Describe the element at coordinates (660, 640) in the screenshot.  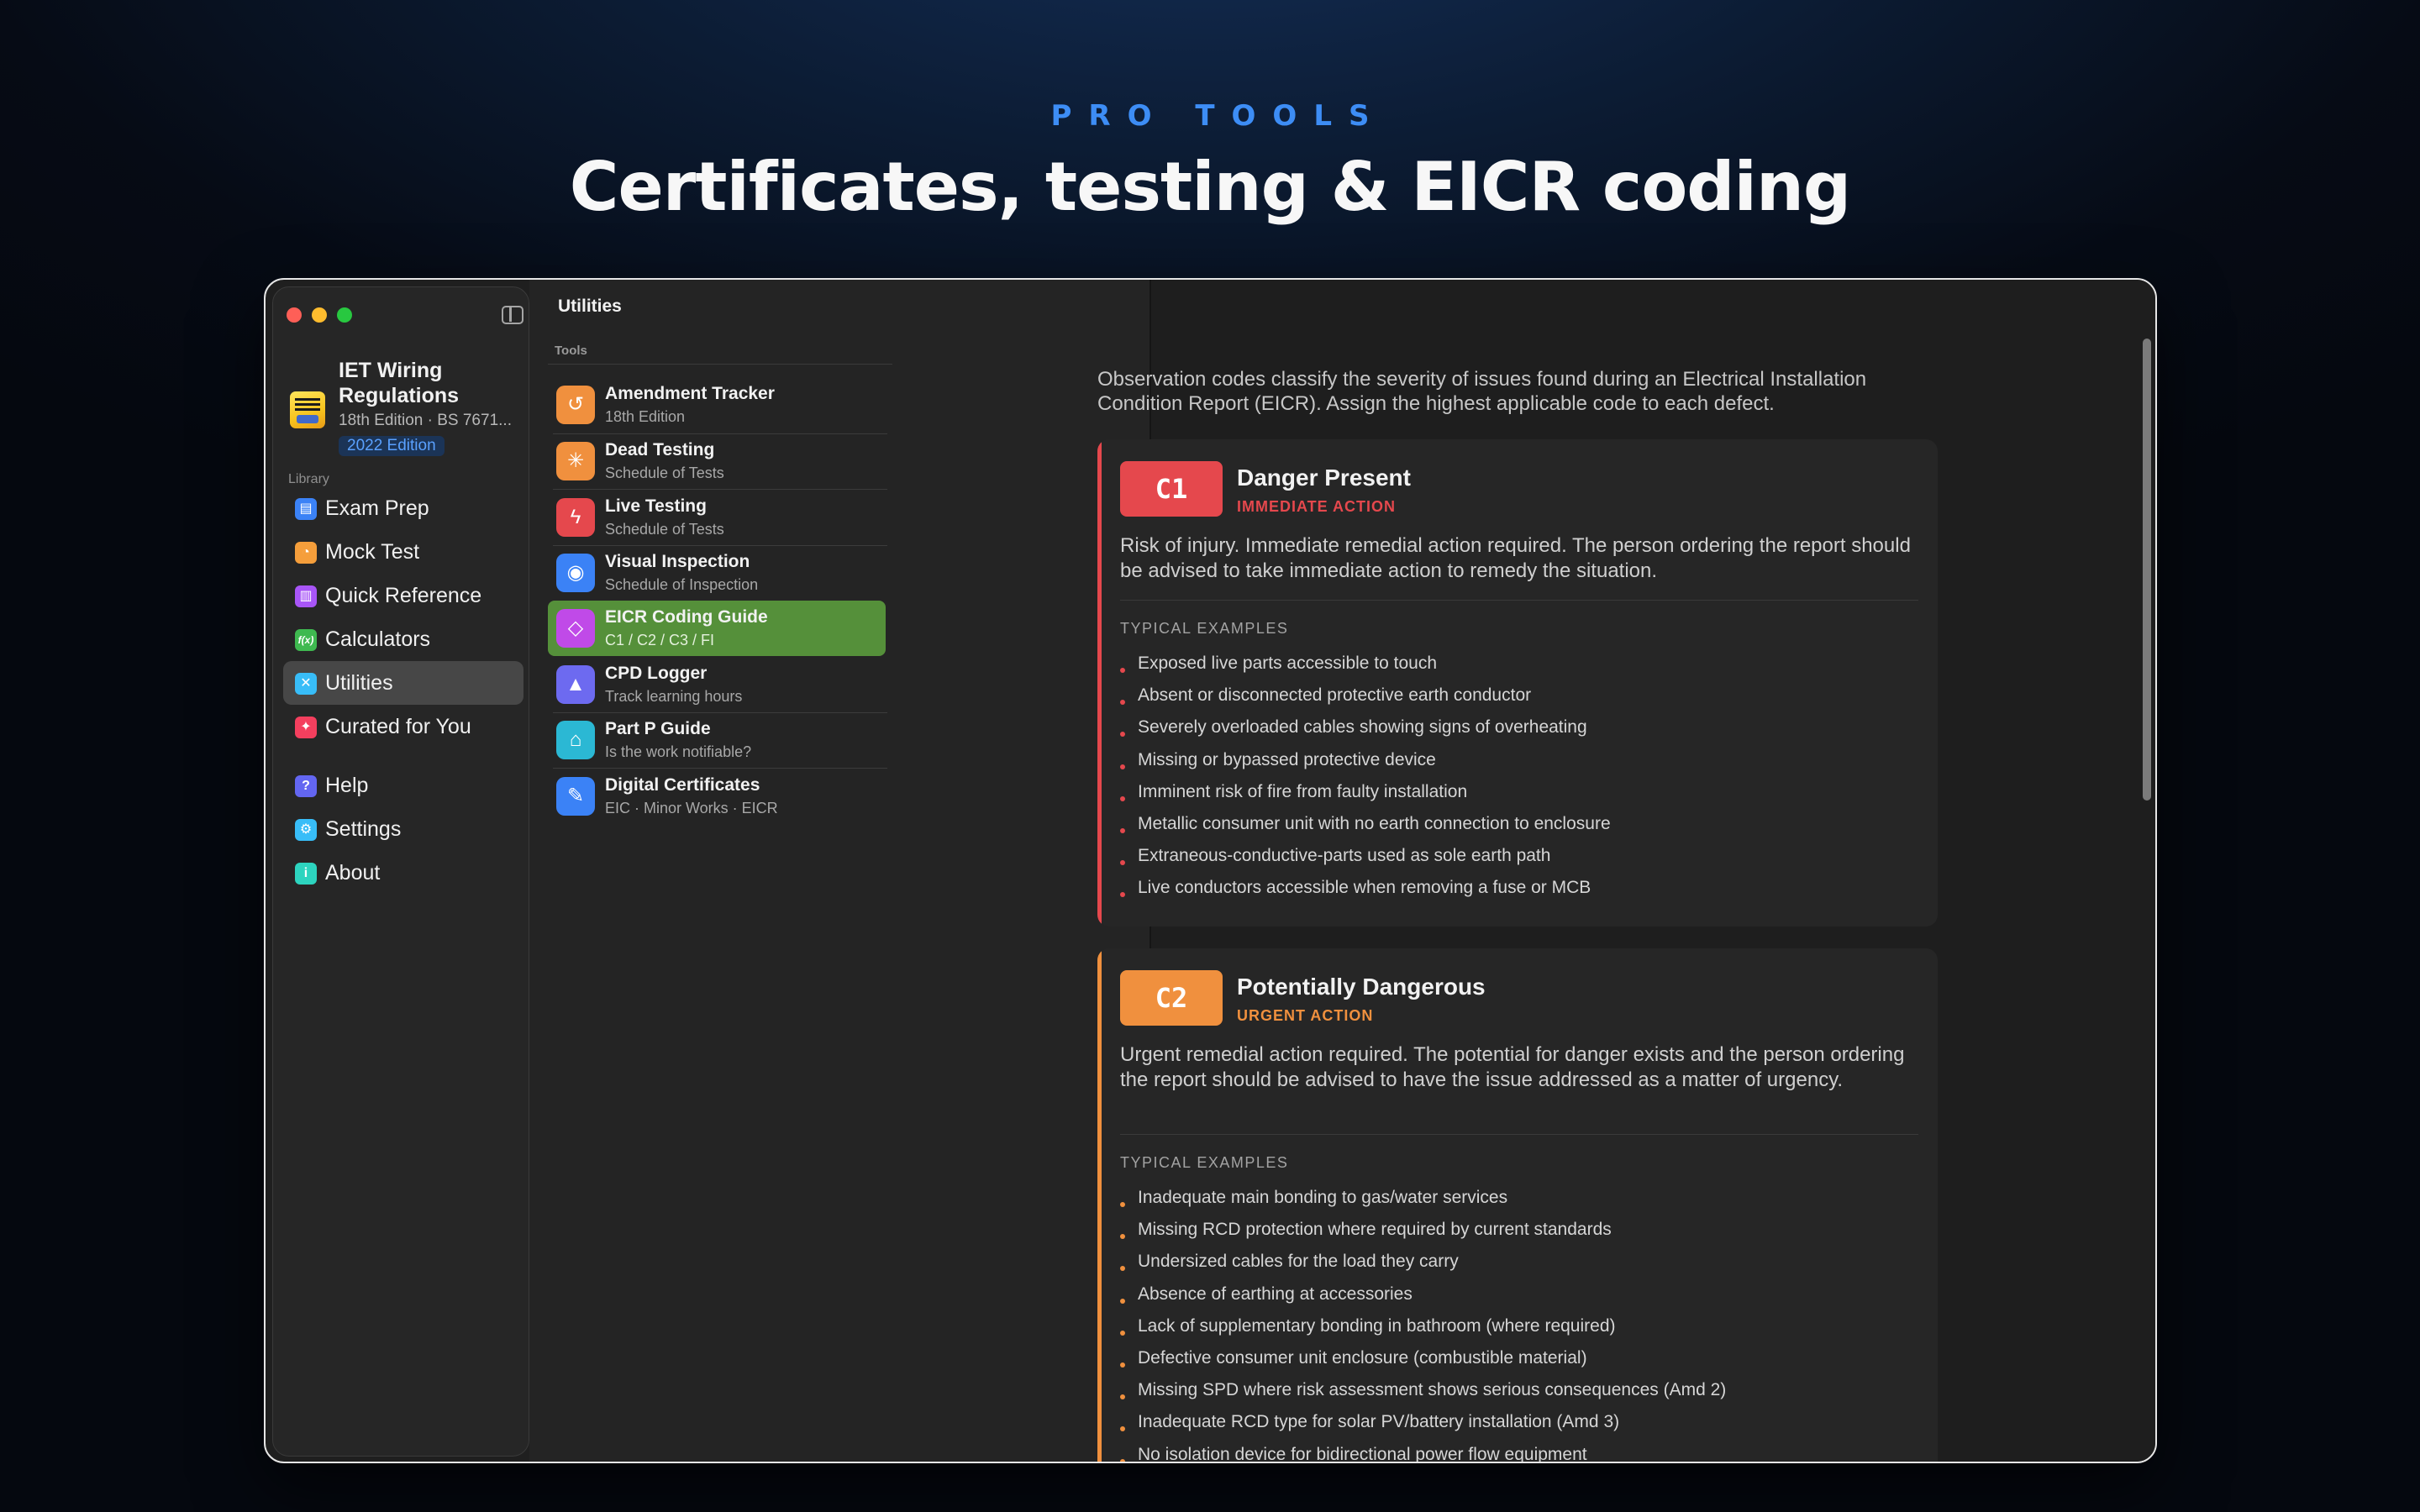
I see `tool-subtitle: C1 / C2 / C3 / FI` at that location.